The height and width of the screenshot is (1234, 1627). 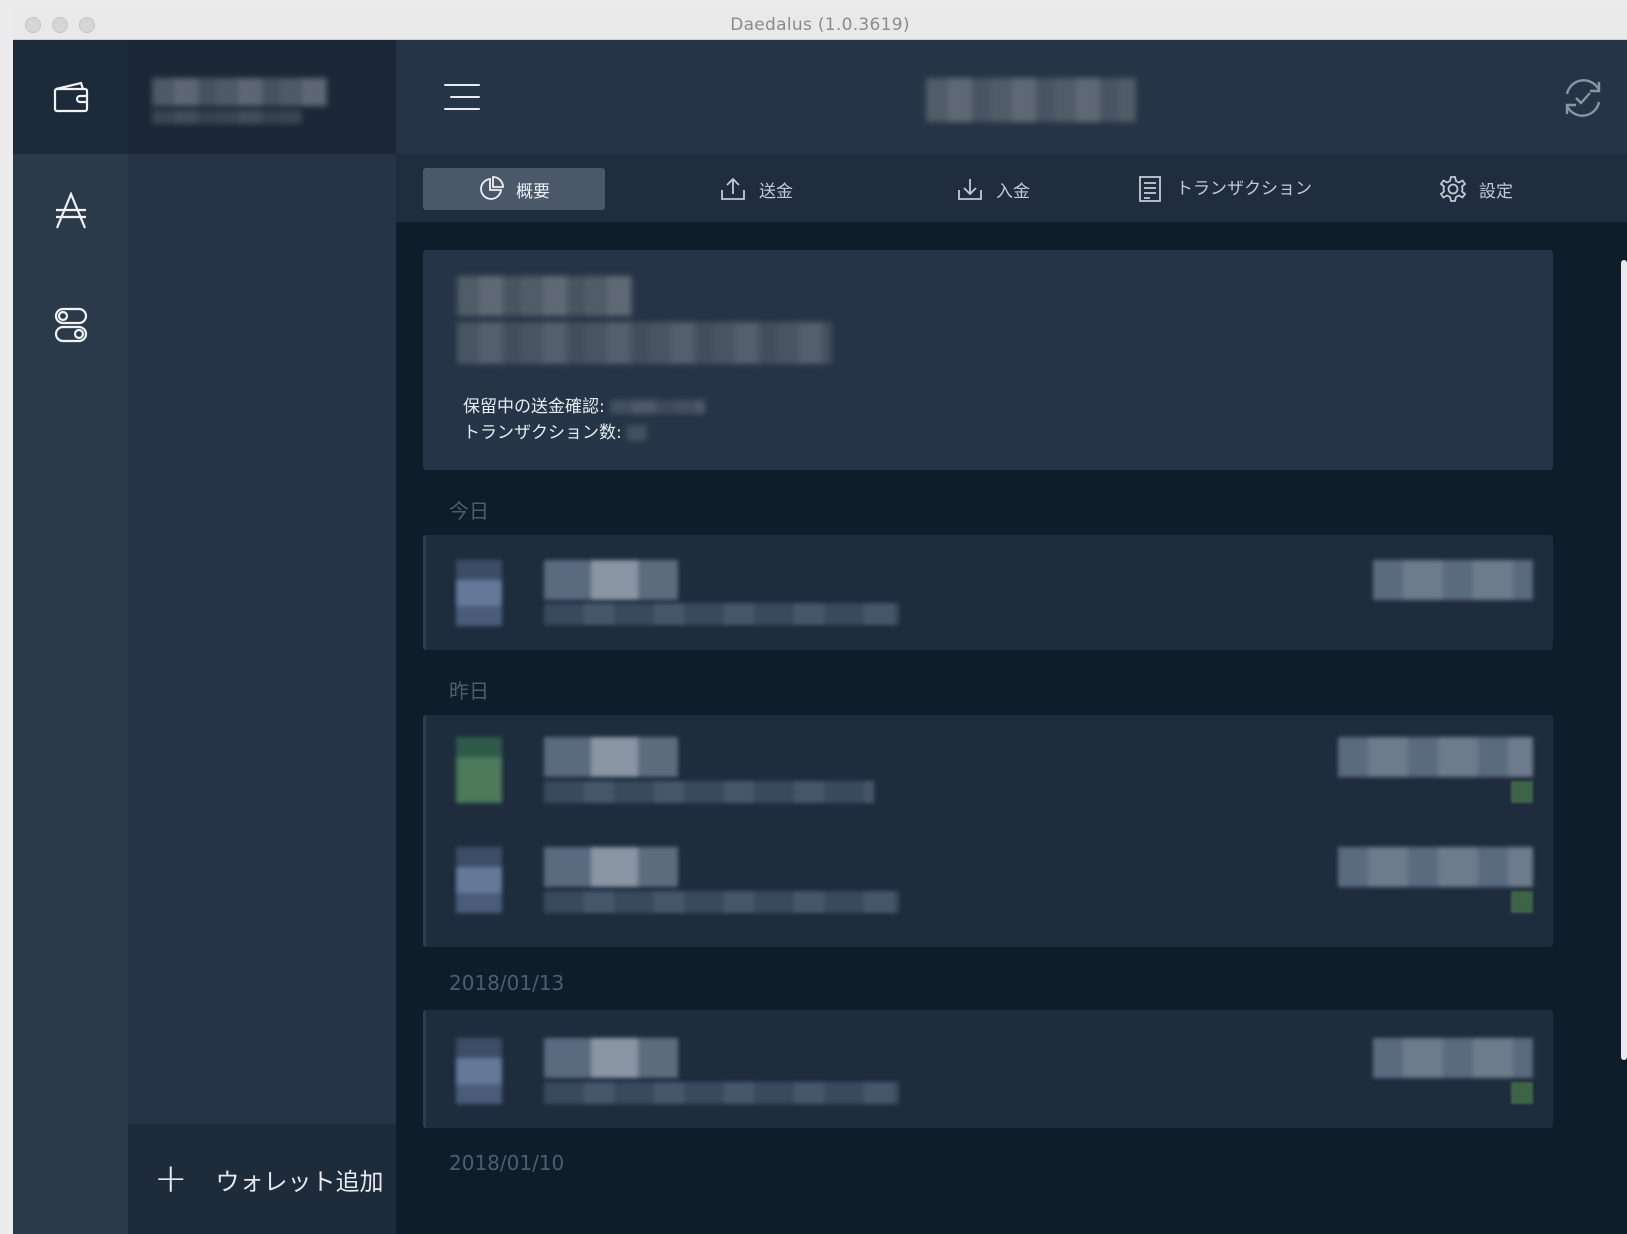 I want to click on add-wallet-button: + ウォレット追加, so click(x=262, y=1179).